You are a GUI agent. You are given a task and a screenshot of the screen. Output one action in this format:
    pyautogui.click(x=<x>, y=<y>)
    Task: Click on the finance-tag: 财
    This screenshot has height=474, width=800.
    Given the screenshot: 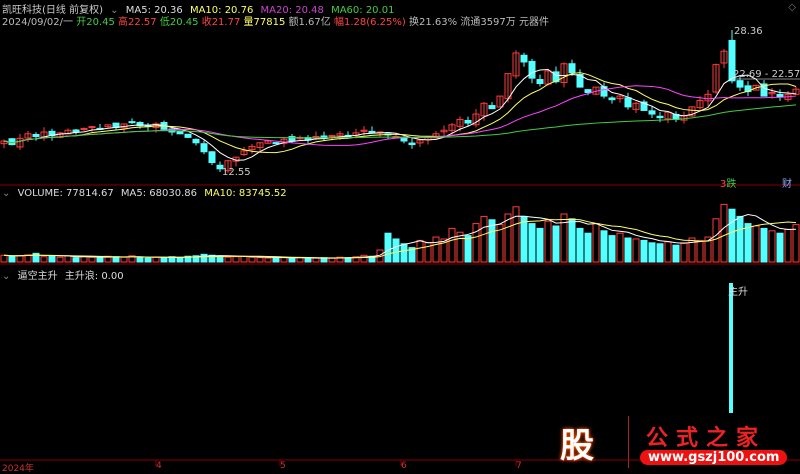 What is the action you would take?
    pyautogui.click(x=787, y=182)
    